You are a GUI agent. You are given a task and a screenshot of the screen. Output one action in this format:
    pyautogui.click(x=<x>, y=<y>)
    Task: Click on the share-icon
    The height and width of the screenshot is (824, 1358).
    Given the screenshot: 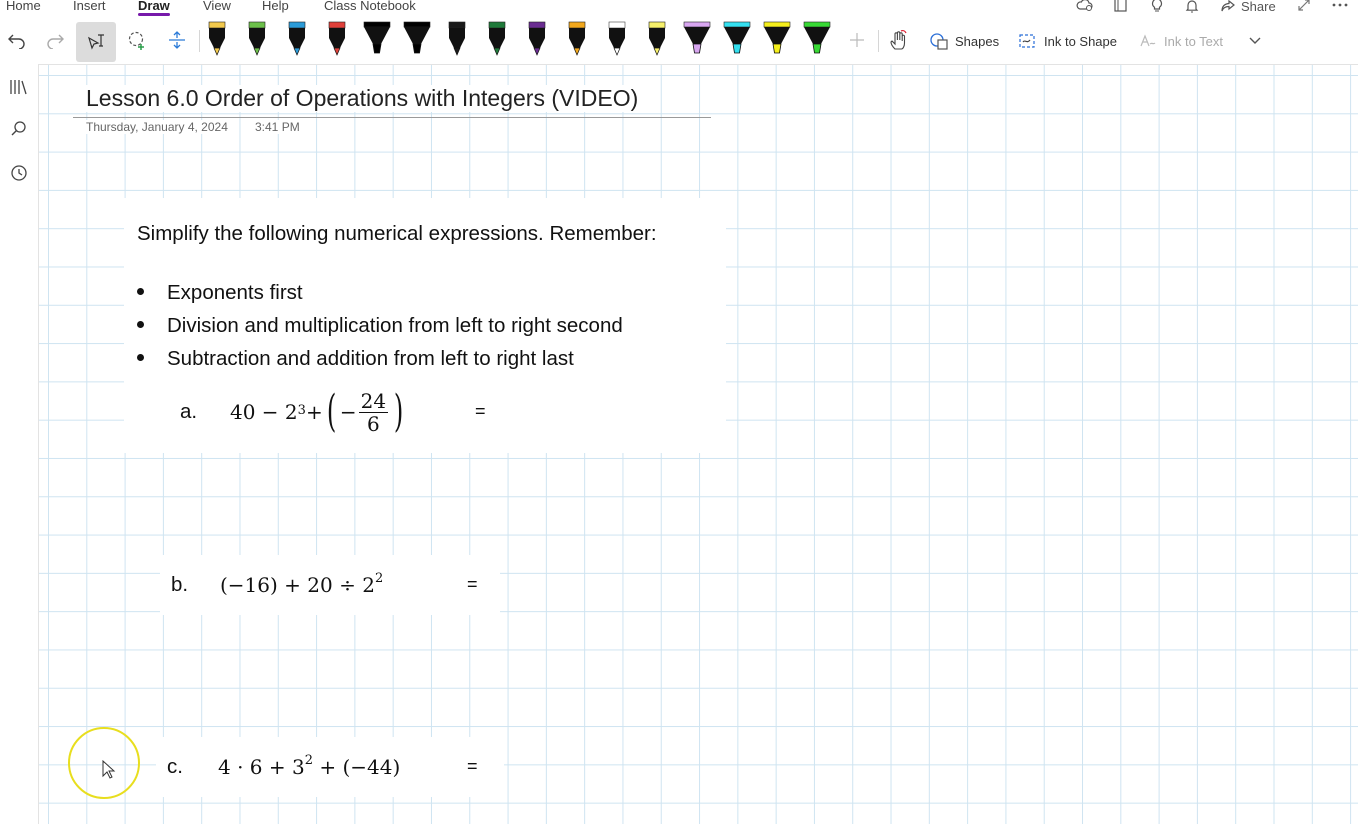 What is the action you would take?
    pyautogui.click(x=1228, y=6)
    